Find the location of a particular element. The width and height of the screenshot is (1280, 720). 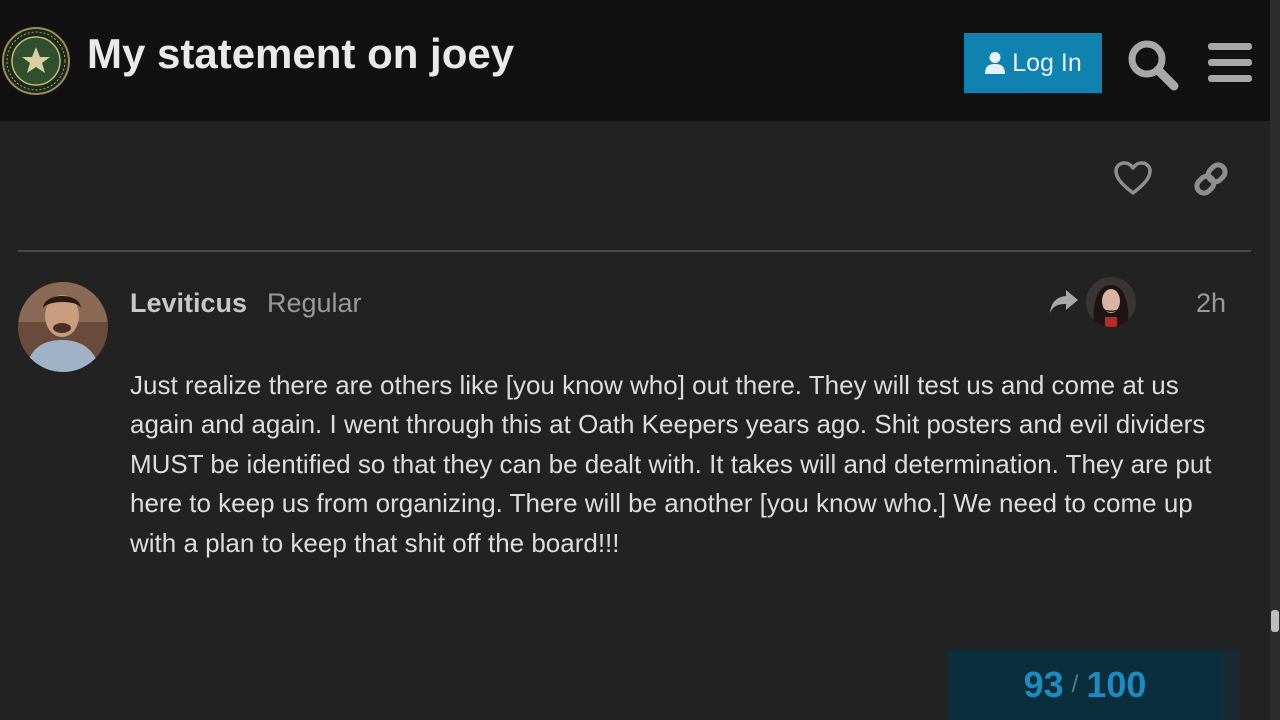

reply-to-indicator is located at coordinates (1064, 302).